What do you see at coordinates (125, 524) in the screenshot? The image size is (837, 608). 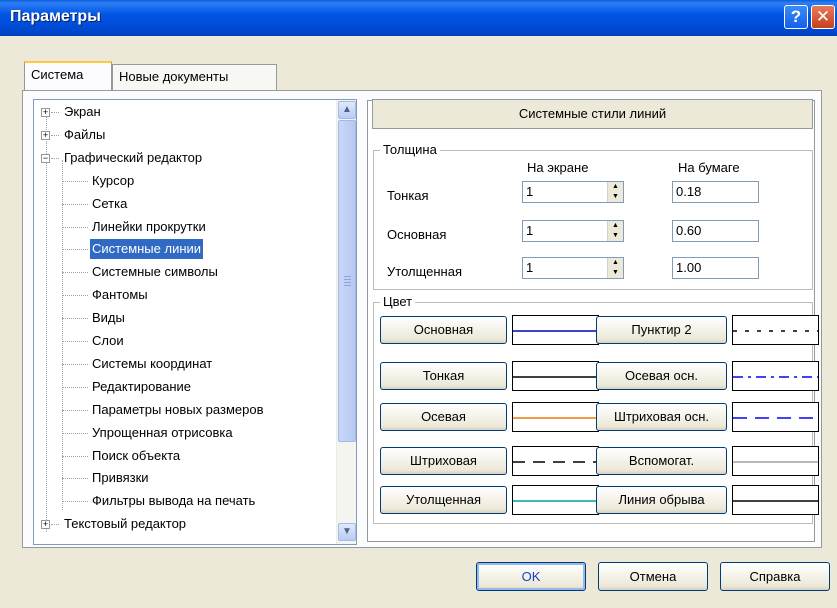 I see `tree-item: Текстовый редактор` at bounding box center [125, 524].